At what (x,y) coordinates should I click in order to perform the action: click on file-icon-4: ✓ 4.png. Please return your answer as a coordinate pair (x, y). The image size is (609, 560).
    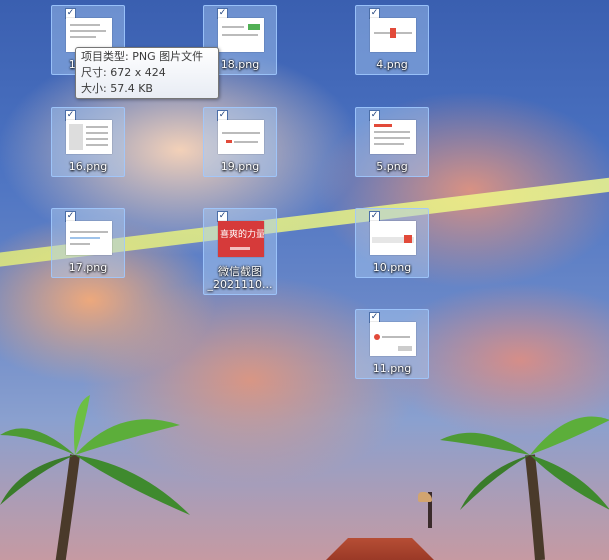
    Looking at the image, I should click on (392, 40).